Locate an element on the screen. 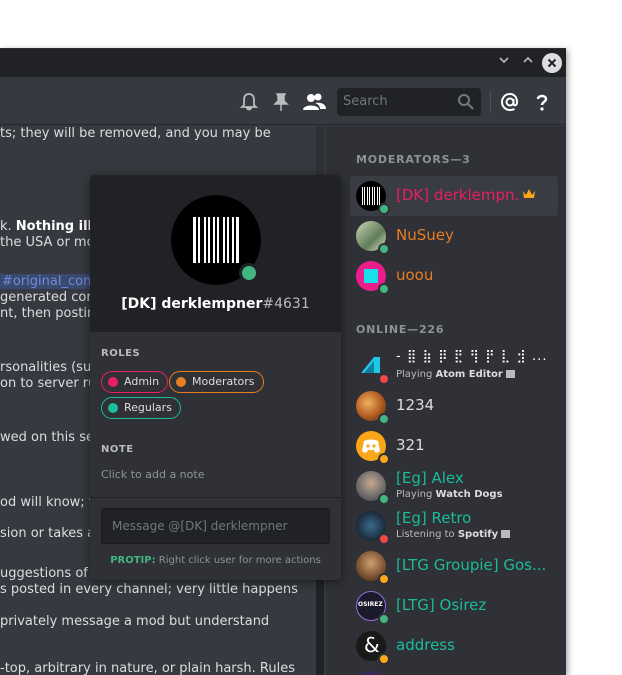 The image size is (622, 675). popout-header: [DK] derklempner#4631 is located at coordinates (215, 253).